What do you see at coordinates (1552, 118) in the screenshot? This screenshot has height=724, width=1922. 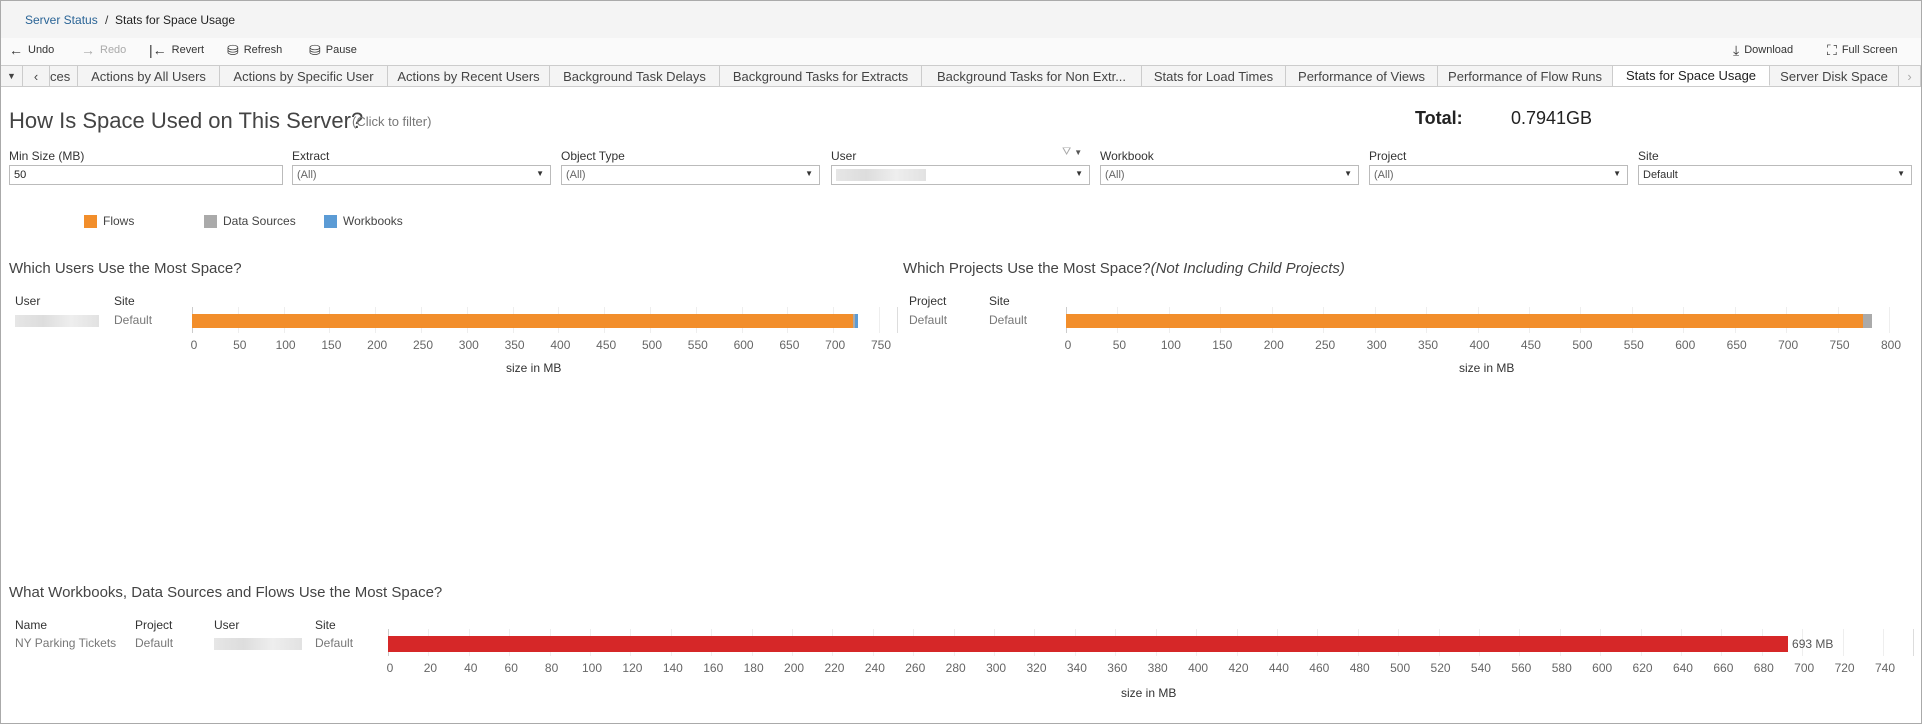 I see `total-value: 0.7941GB` at bounding box center [1552, 118].